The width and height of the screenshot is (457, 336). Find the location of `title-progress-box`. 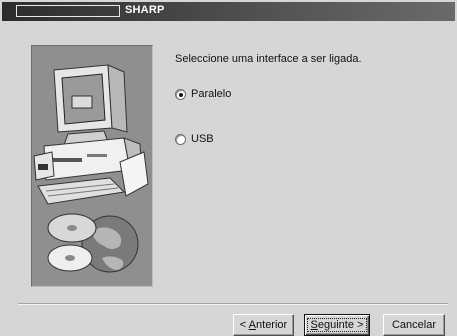

title-progress-box is located at coordinates (68, 11).